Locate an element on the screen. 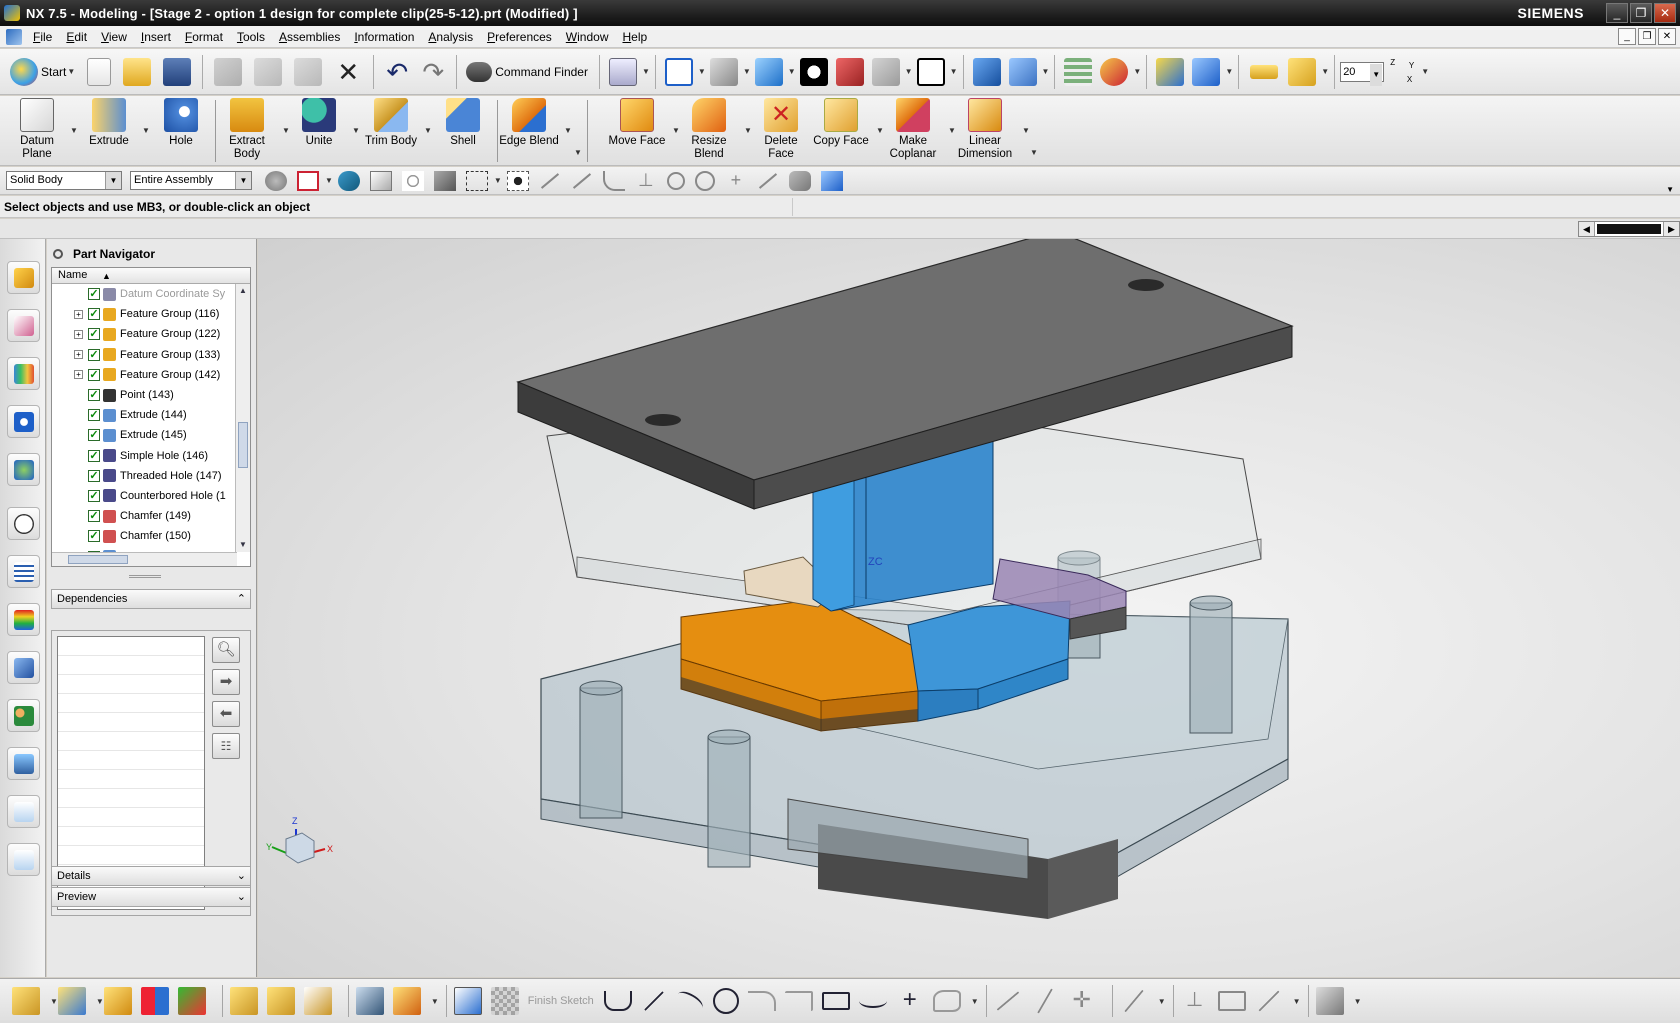 The width and height of the screenshot is (1680, 1023). assembly-constraints-icon is located at coordinates (191, 1001).